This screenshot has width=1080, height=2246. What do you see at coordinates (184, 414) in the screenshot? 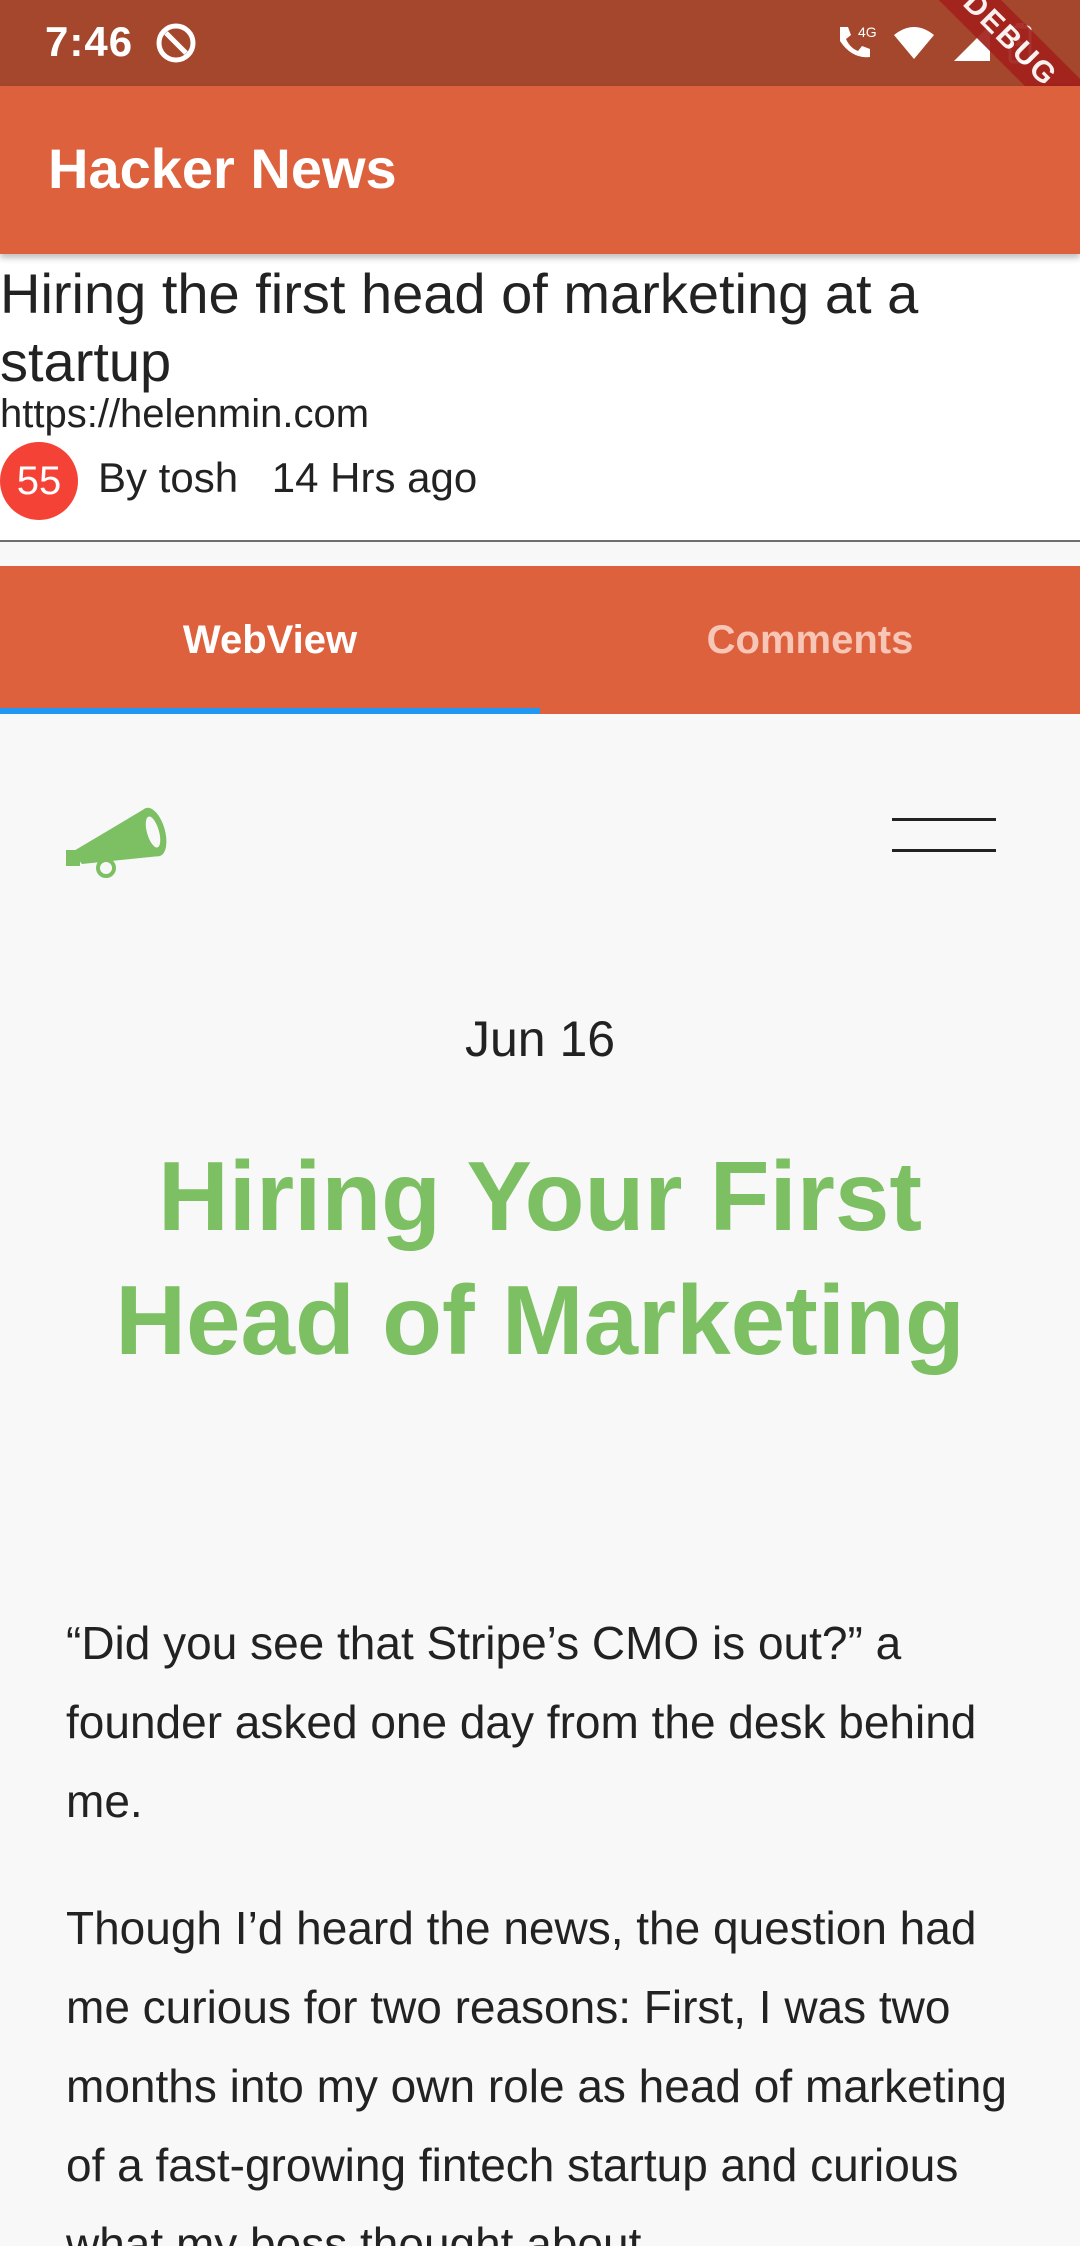
I see `story-url: https://helenmin.com` at bounding box center [184, 414].